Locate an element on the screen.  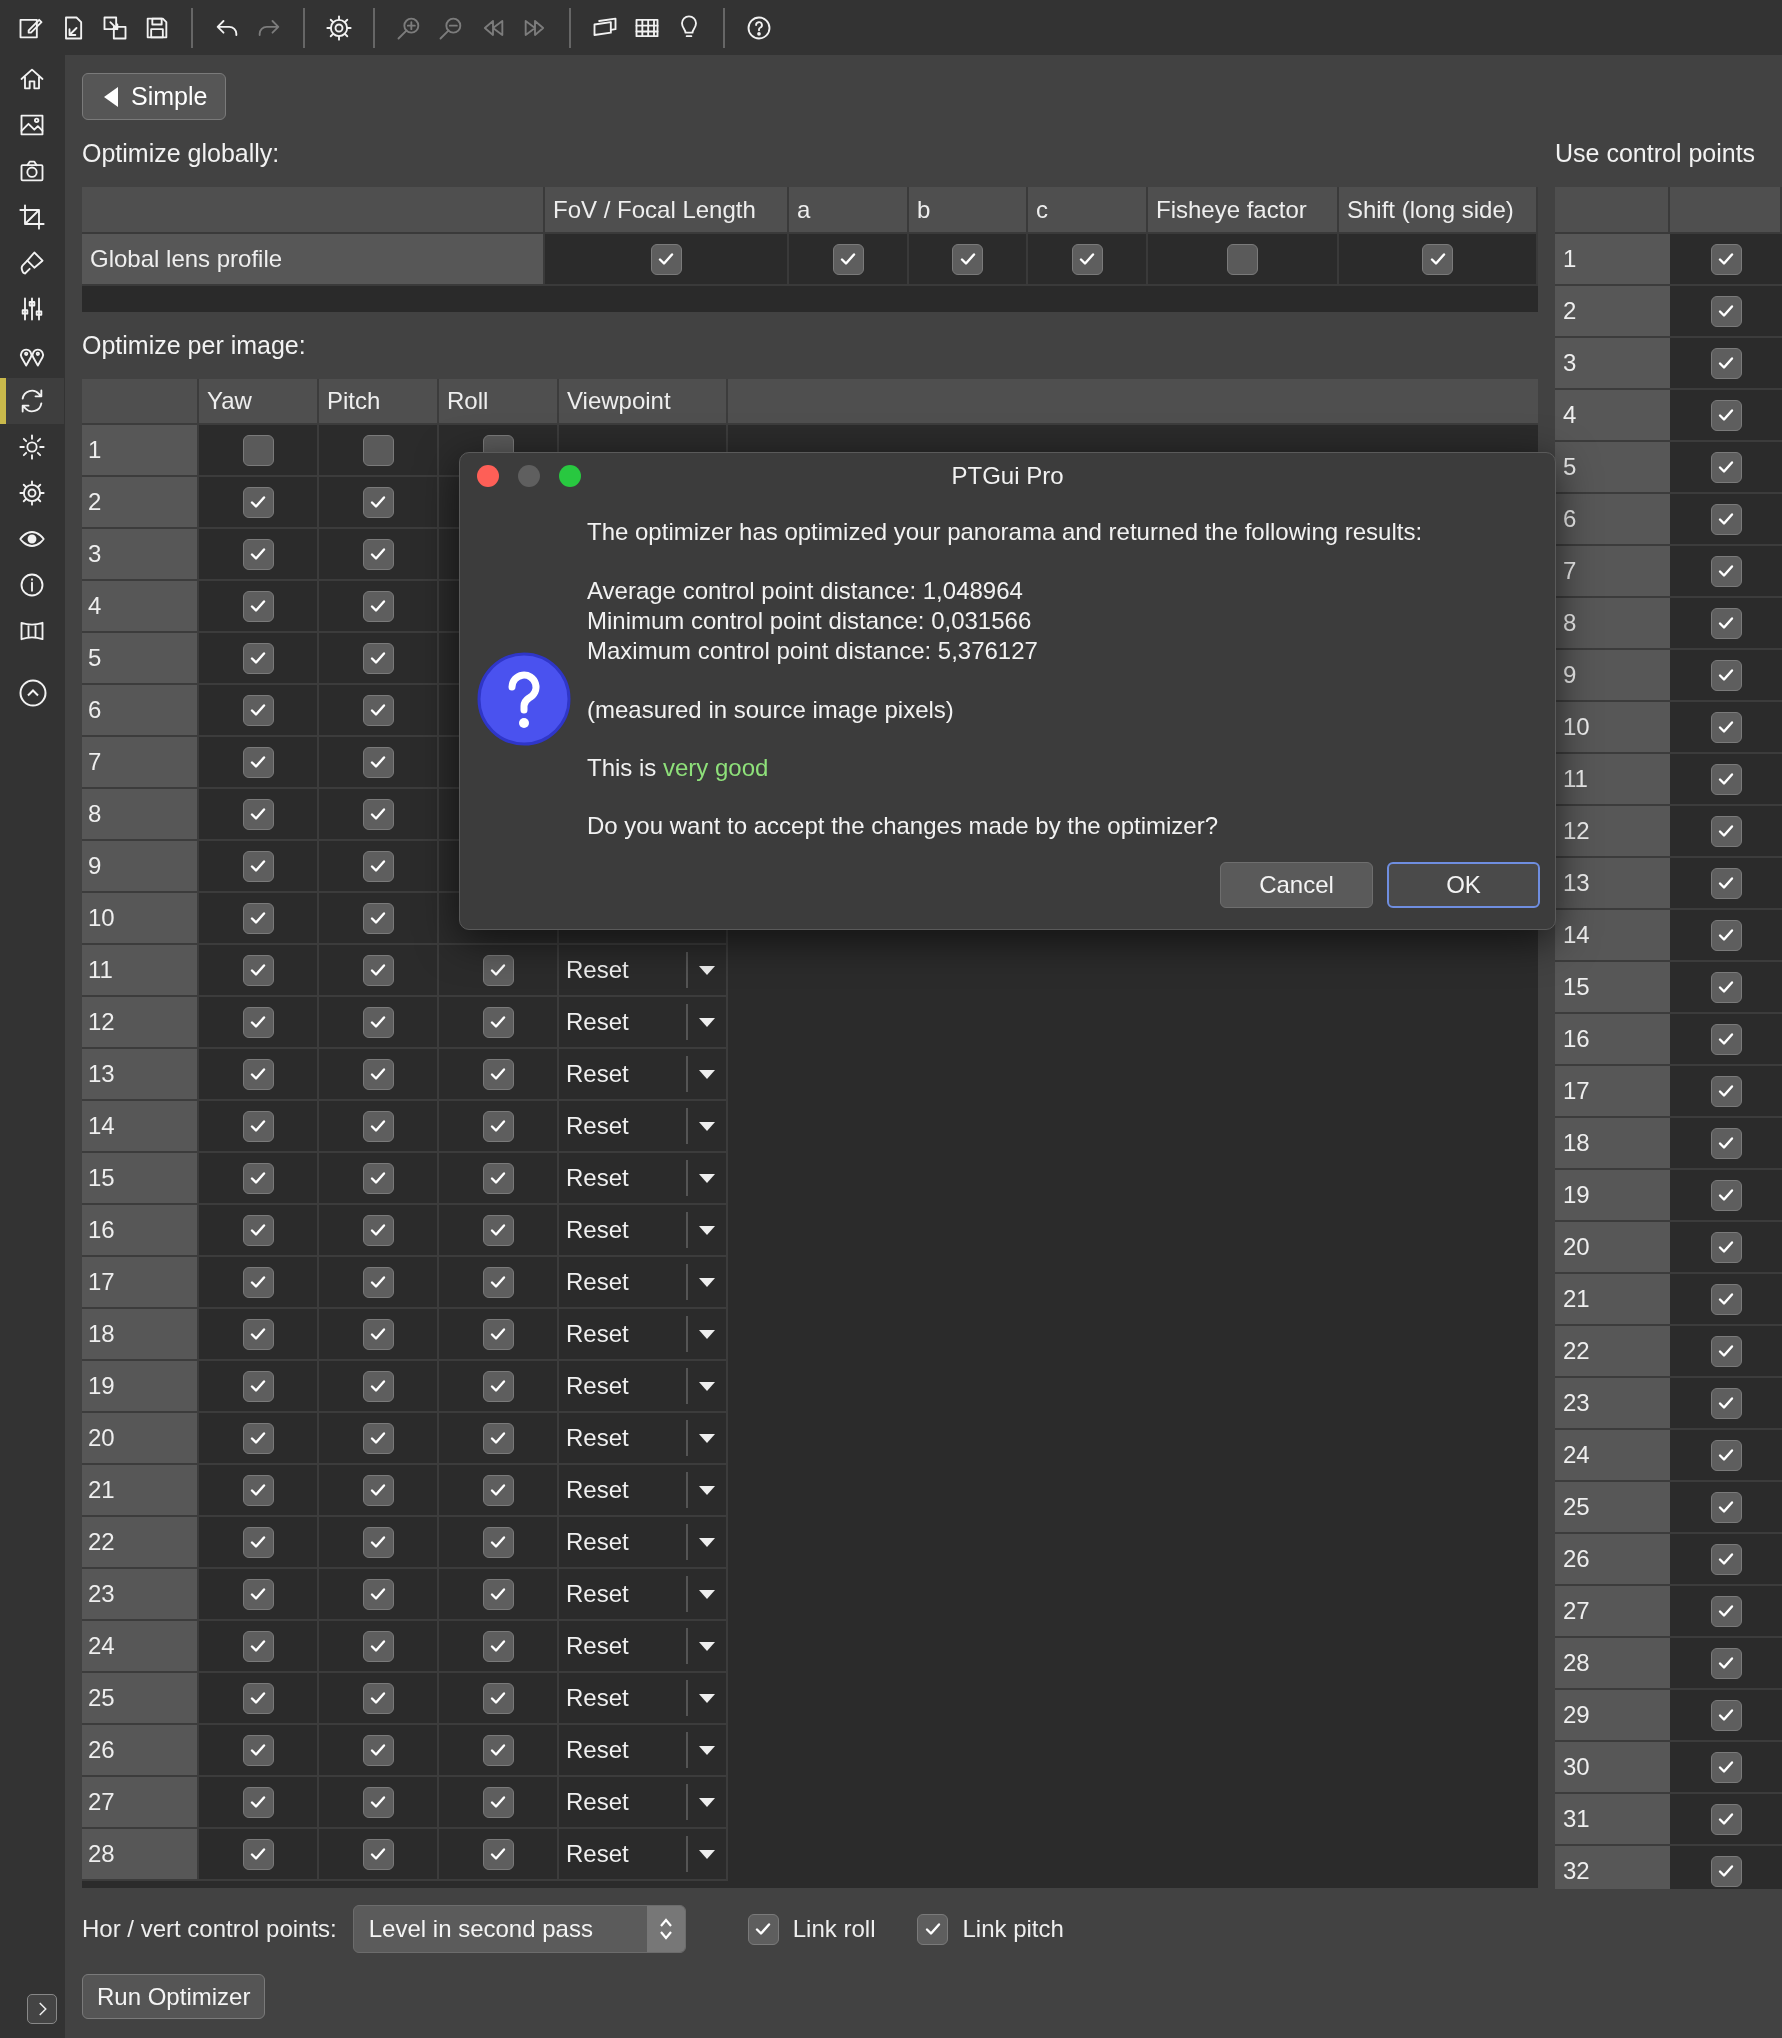
zoom-button is located at coordinates (570, 475).